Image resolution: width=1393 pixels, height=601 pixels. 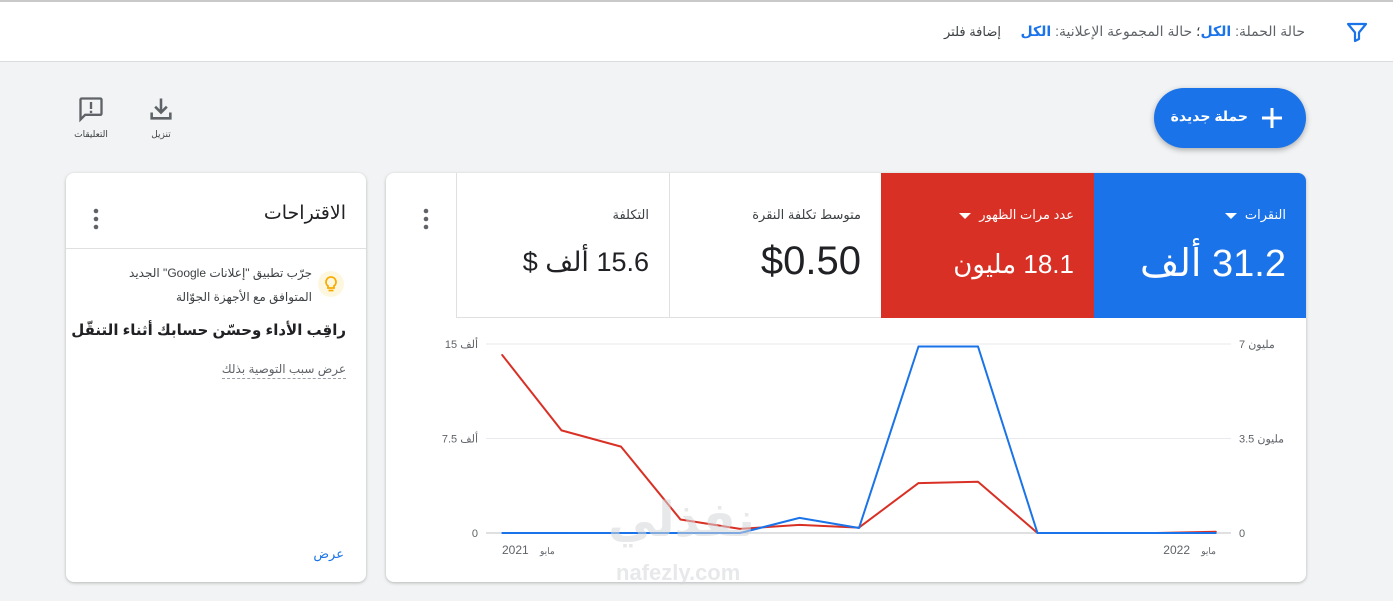 What do you see at coordinates (515, 550) in the screenshot?
I see `x-tick-label: 2021` at bounding box center [515, 550].